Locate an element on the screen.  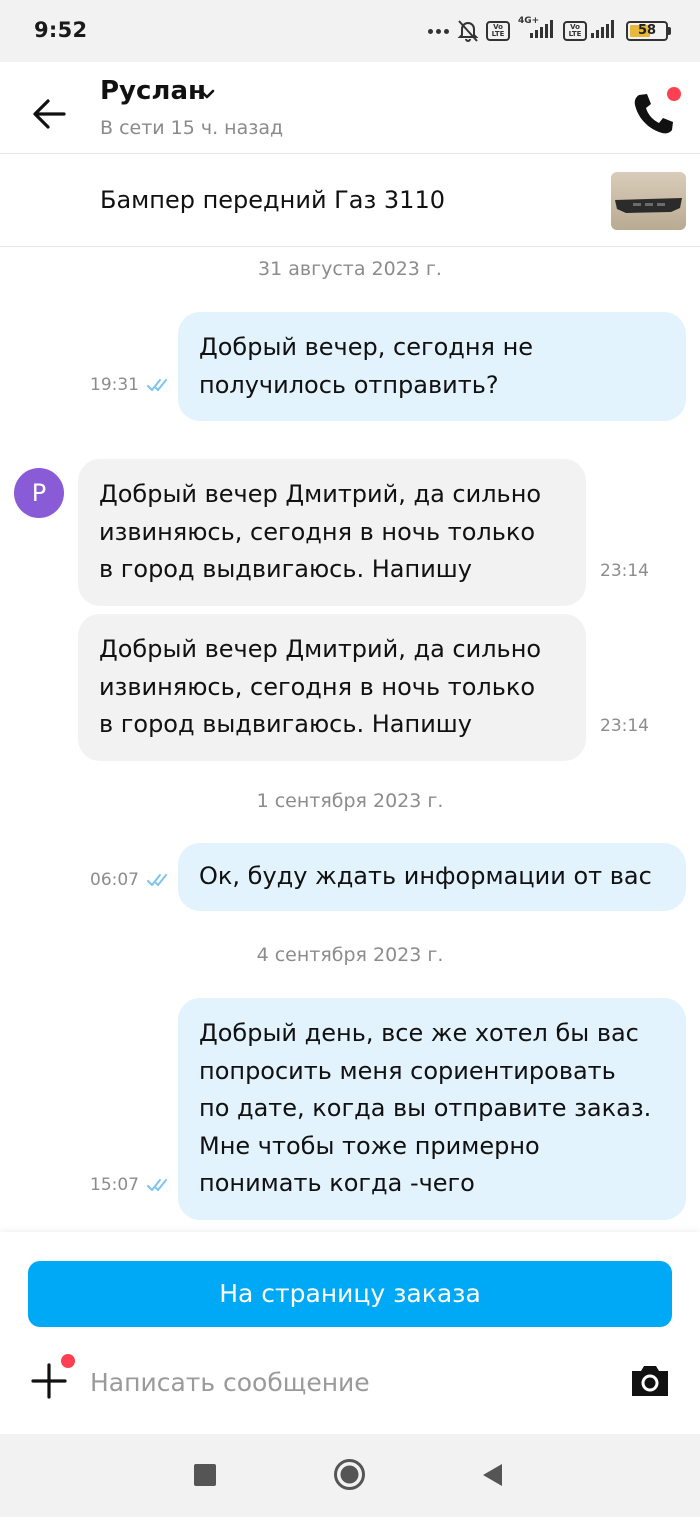
date-separator: 4 сентября 2023 г. is located at coordinates (350, 955).